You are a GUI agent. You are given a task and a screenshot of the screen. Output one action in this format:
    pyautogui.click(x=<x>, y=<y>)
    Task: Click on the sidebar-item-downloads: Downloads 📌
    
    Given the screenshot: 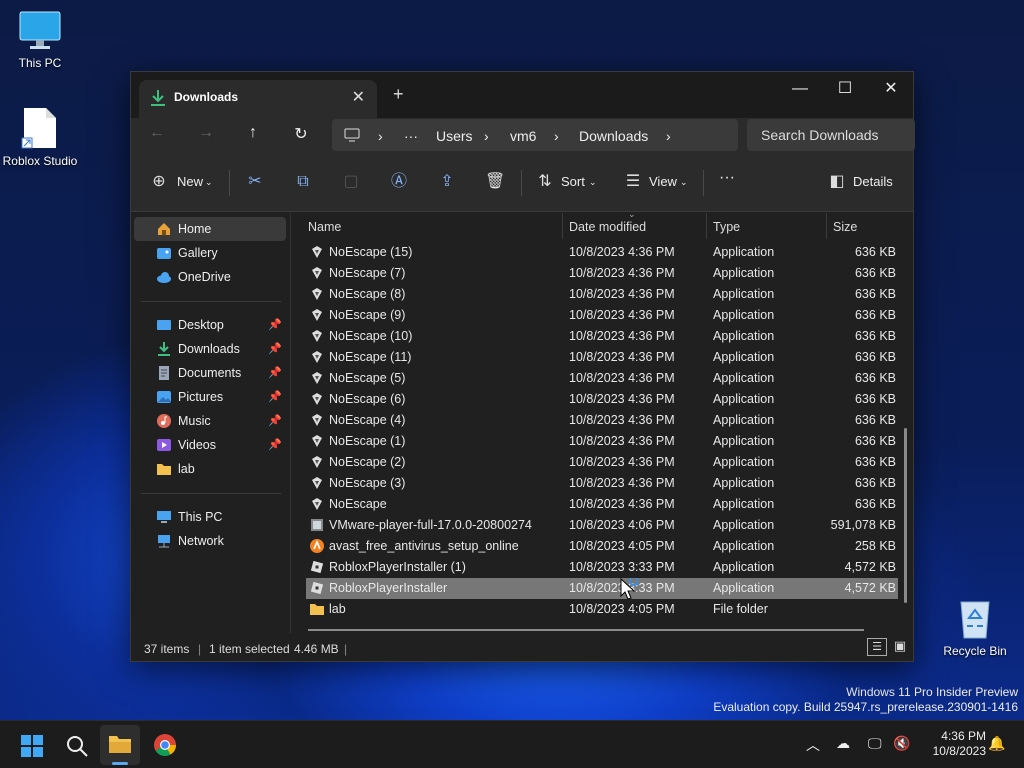 What is the action you would take?
    pyautogui.click(x=210, y=349)
    